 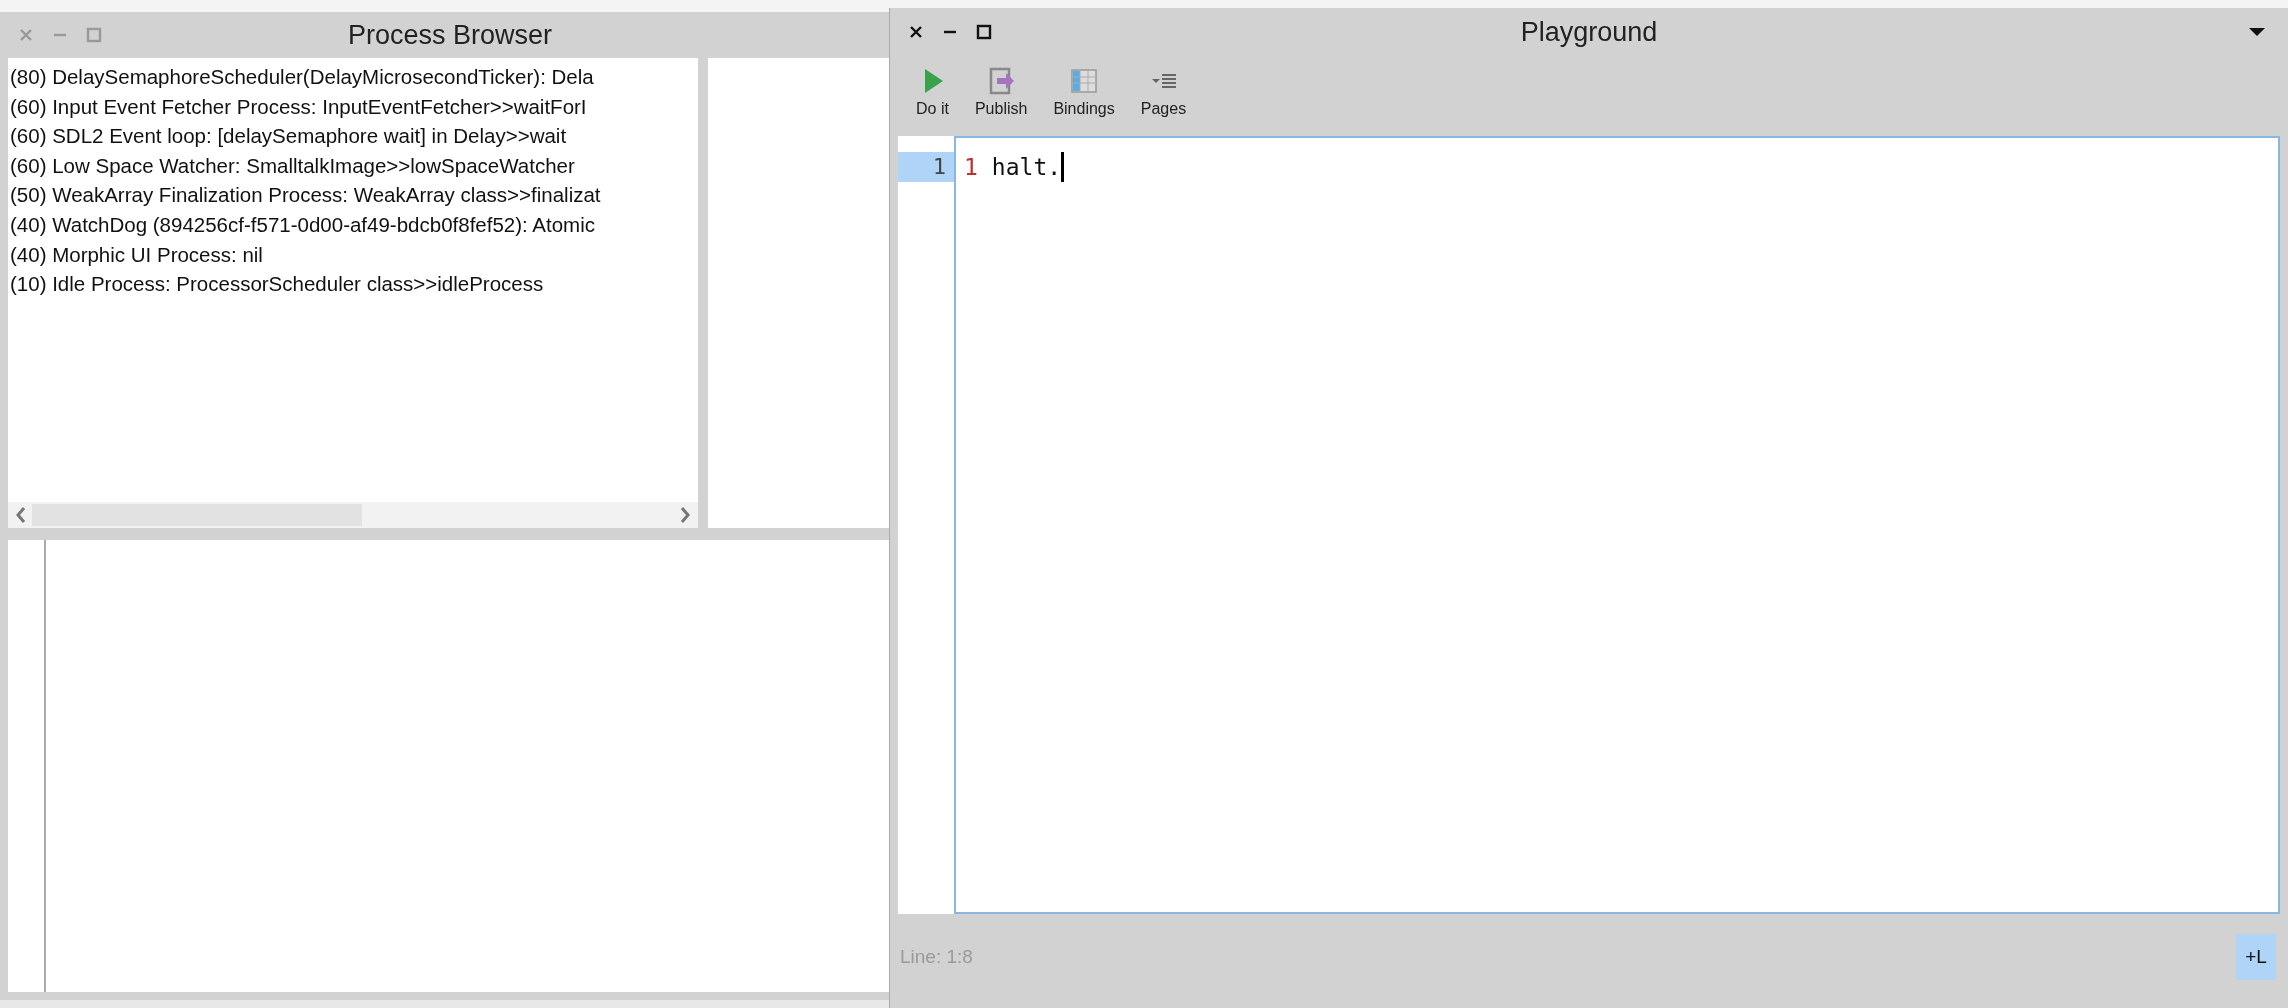 I want to click on toolbar-button: Pages, so click(x=1163, y=97).